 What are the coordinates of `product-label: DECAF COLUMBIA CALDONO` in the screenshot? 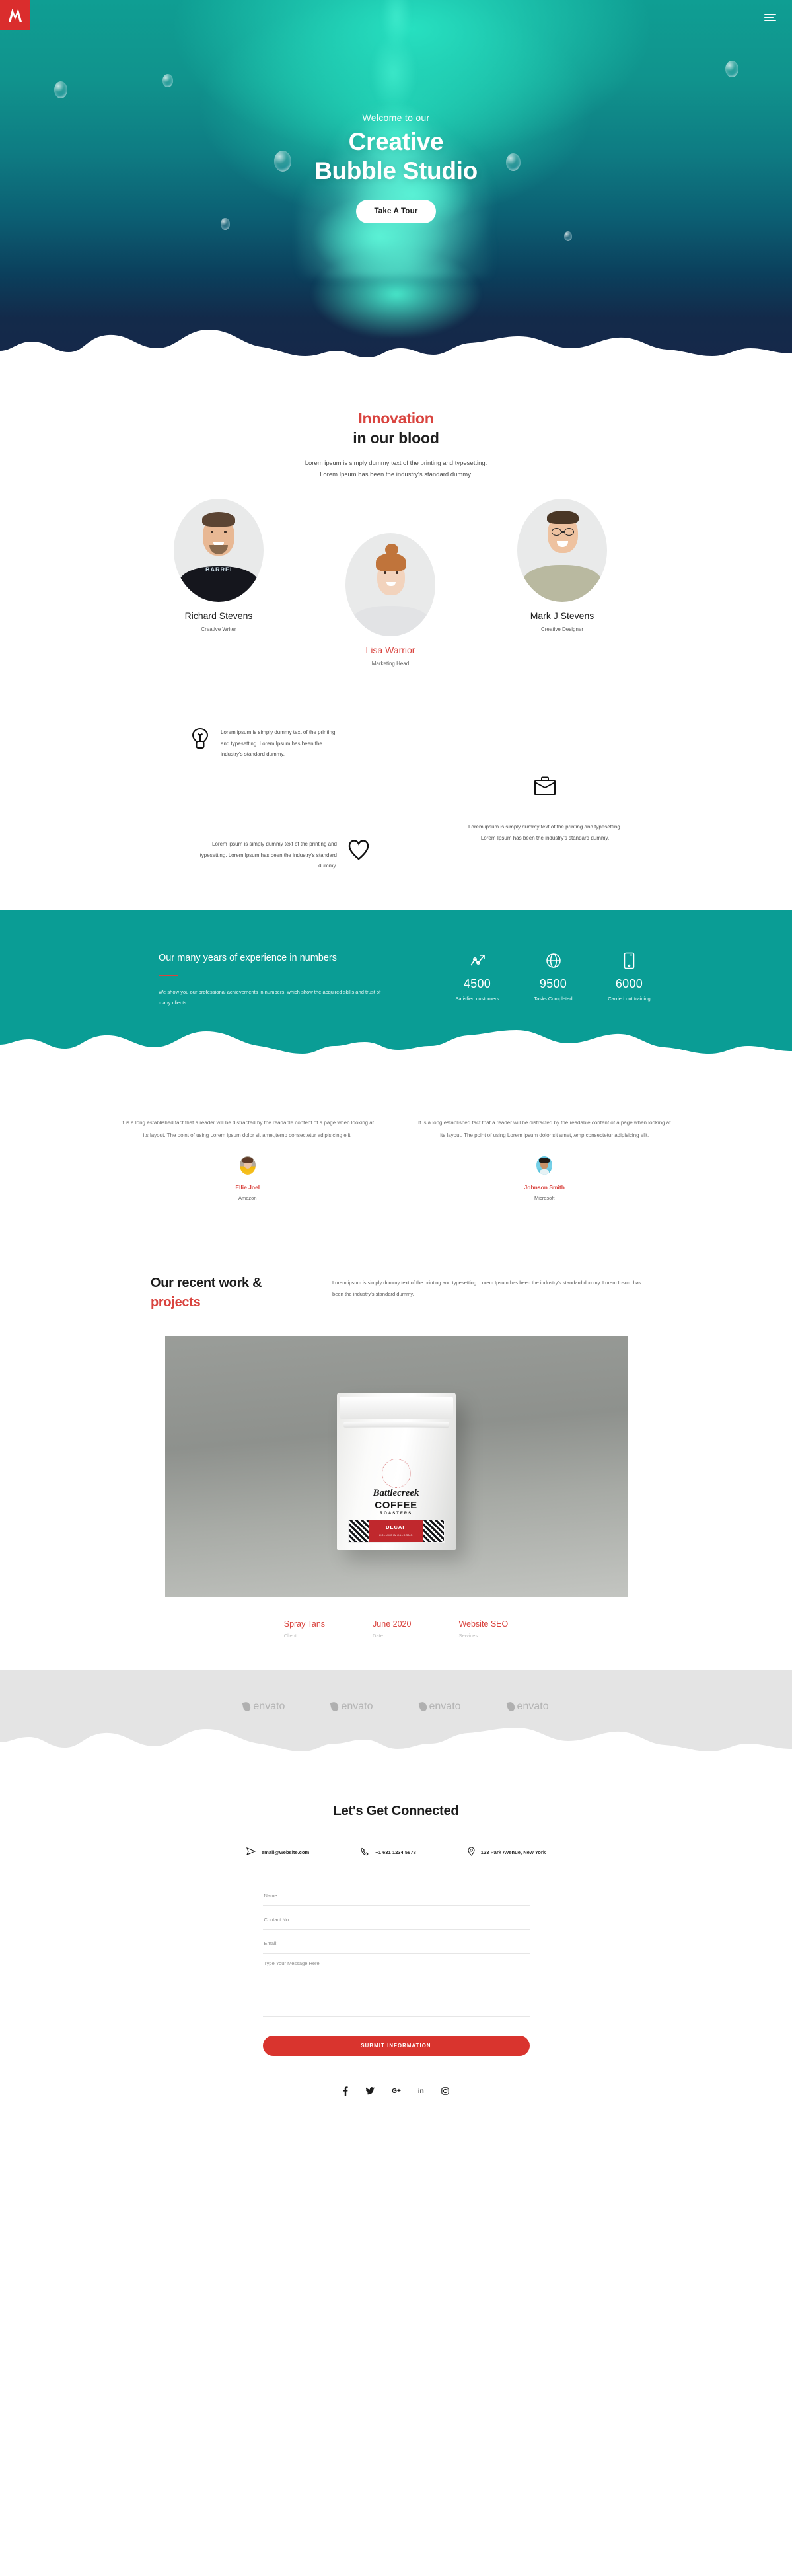 It's located at (396, 1532).